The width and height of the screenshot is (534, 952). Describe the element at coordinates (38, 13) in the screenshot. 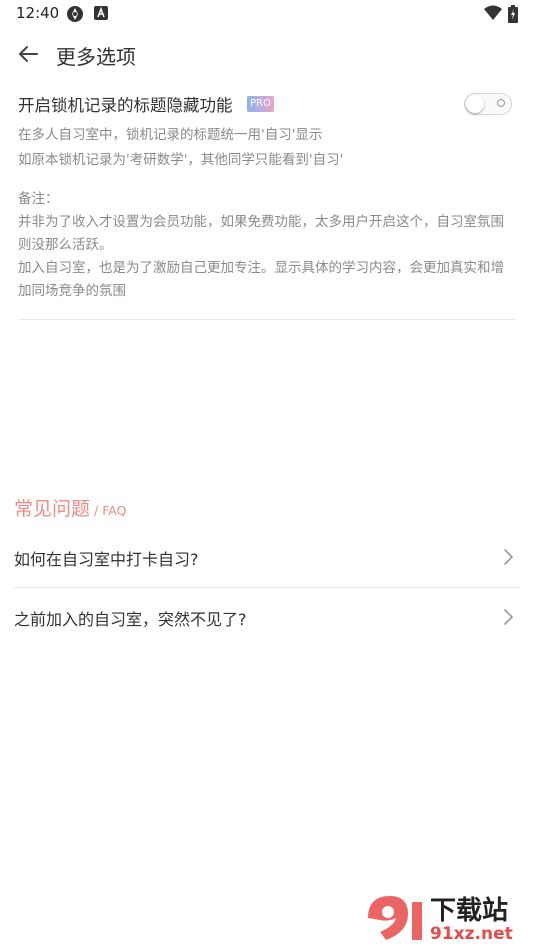

I see `status-time: 12:40` at that location.